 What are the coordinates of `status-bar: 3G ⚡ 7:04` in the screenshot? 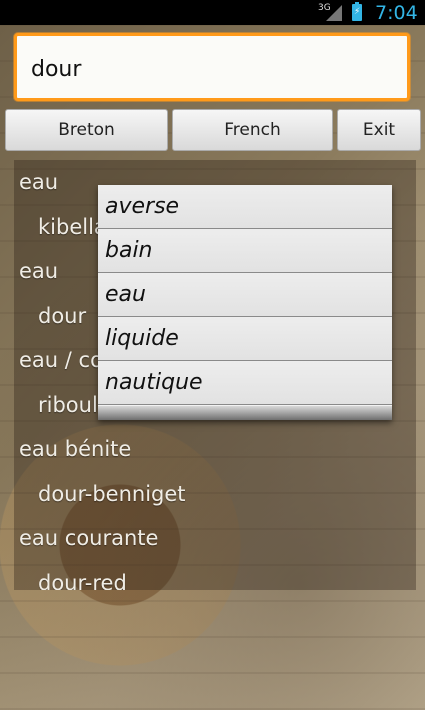 It's located at (212, 12).